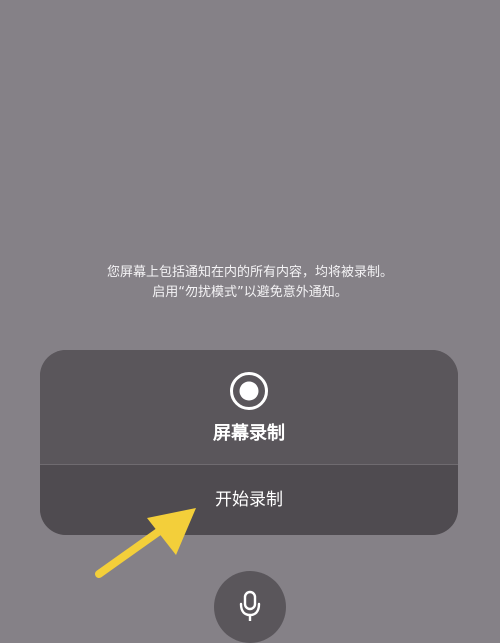 The height and width of the screenshot is (643, 500). Describe the element at coordinates (249, 391) in the screenshot. I see `record-icon` at that location.